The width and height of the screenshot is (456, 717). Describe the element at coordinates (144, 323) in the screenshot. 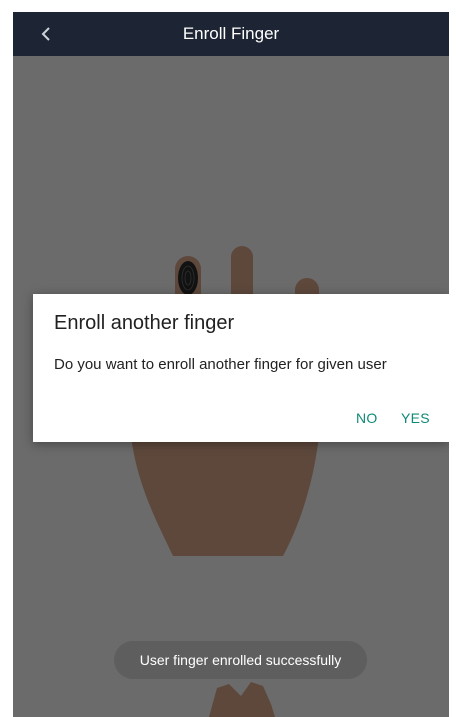

I see `dialog-title: Enroll another finger` at that location.